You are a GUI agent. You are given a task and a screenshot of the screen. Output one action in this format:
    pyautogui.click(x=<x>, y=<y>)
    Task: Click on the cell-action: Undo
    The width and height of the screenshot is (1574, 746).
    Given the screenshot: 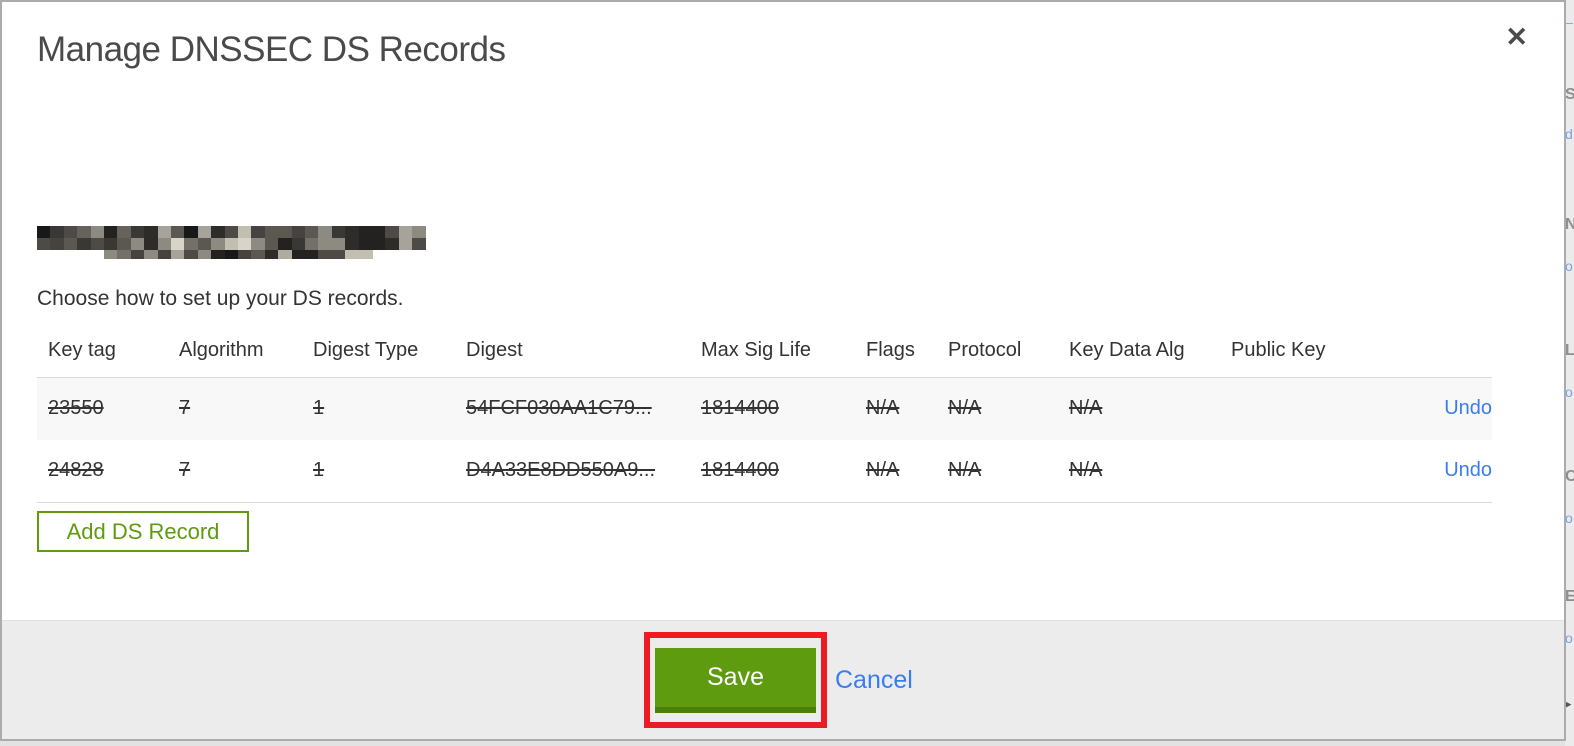 What is the action you would take?
    pyautogui.click(x=1456, y=471)
    